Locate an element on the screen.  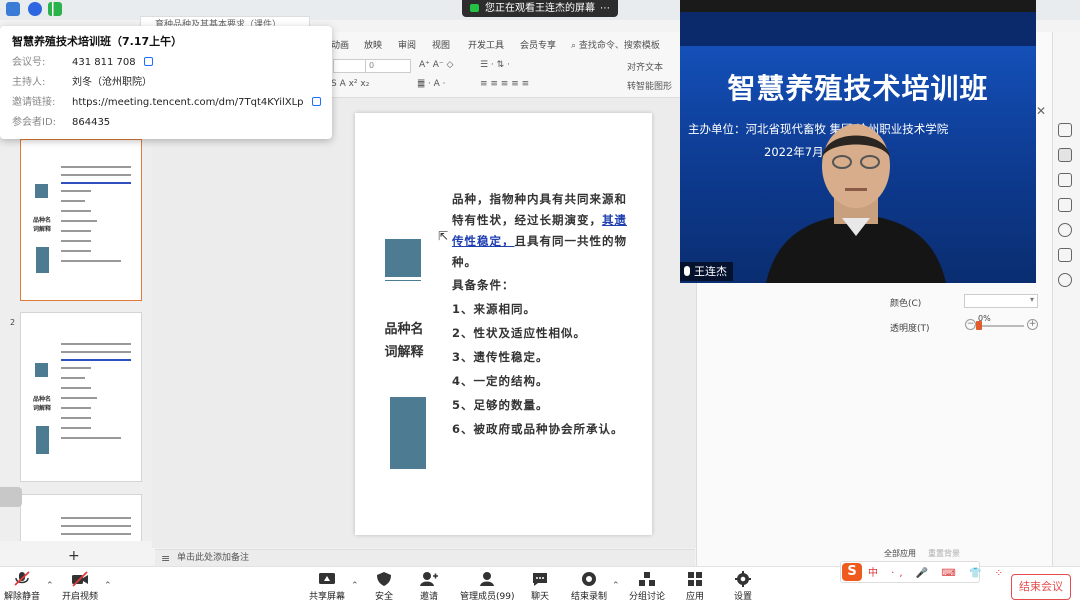
notes-bar: 单击此处添加备注 is located at coordinates (425, 558).